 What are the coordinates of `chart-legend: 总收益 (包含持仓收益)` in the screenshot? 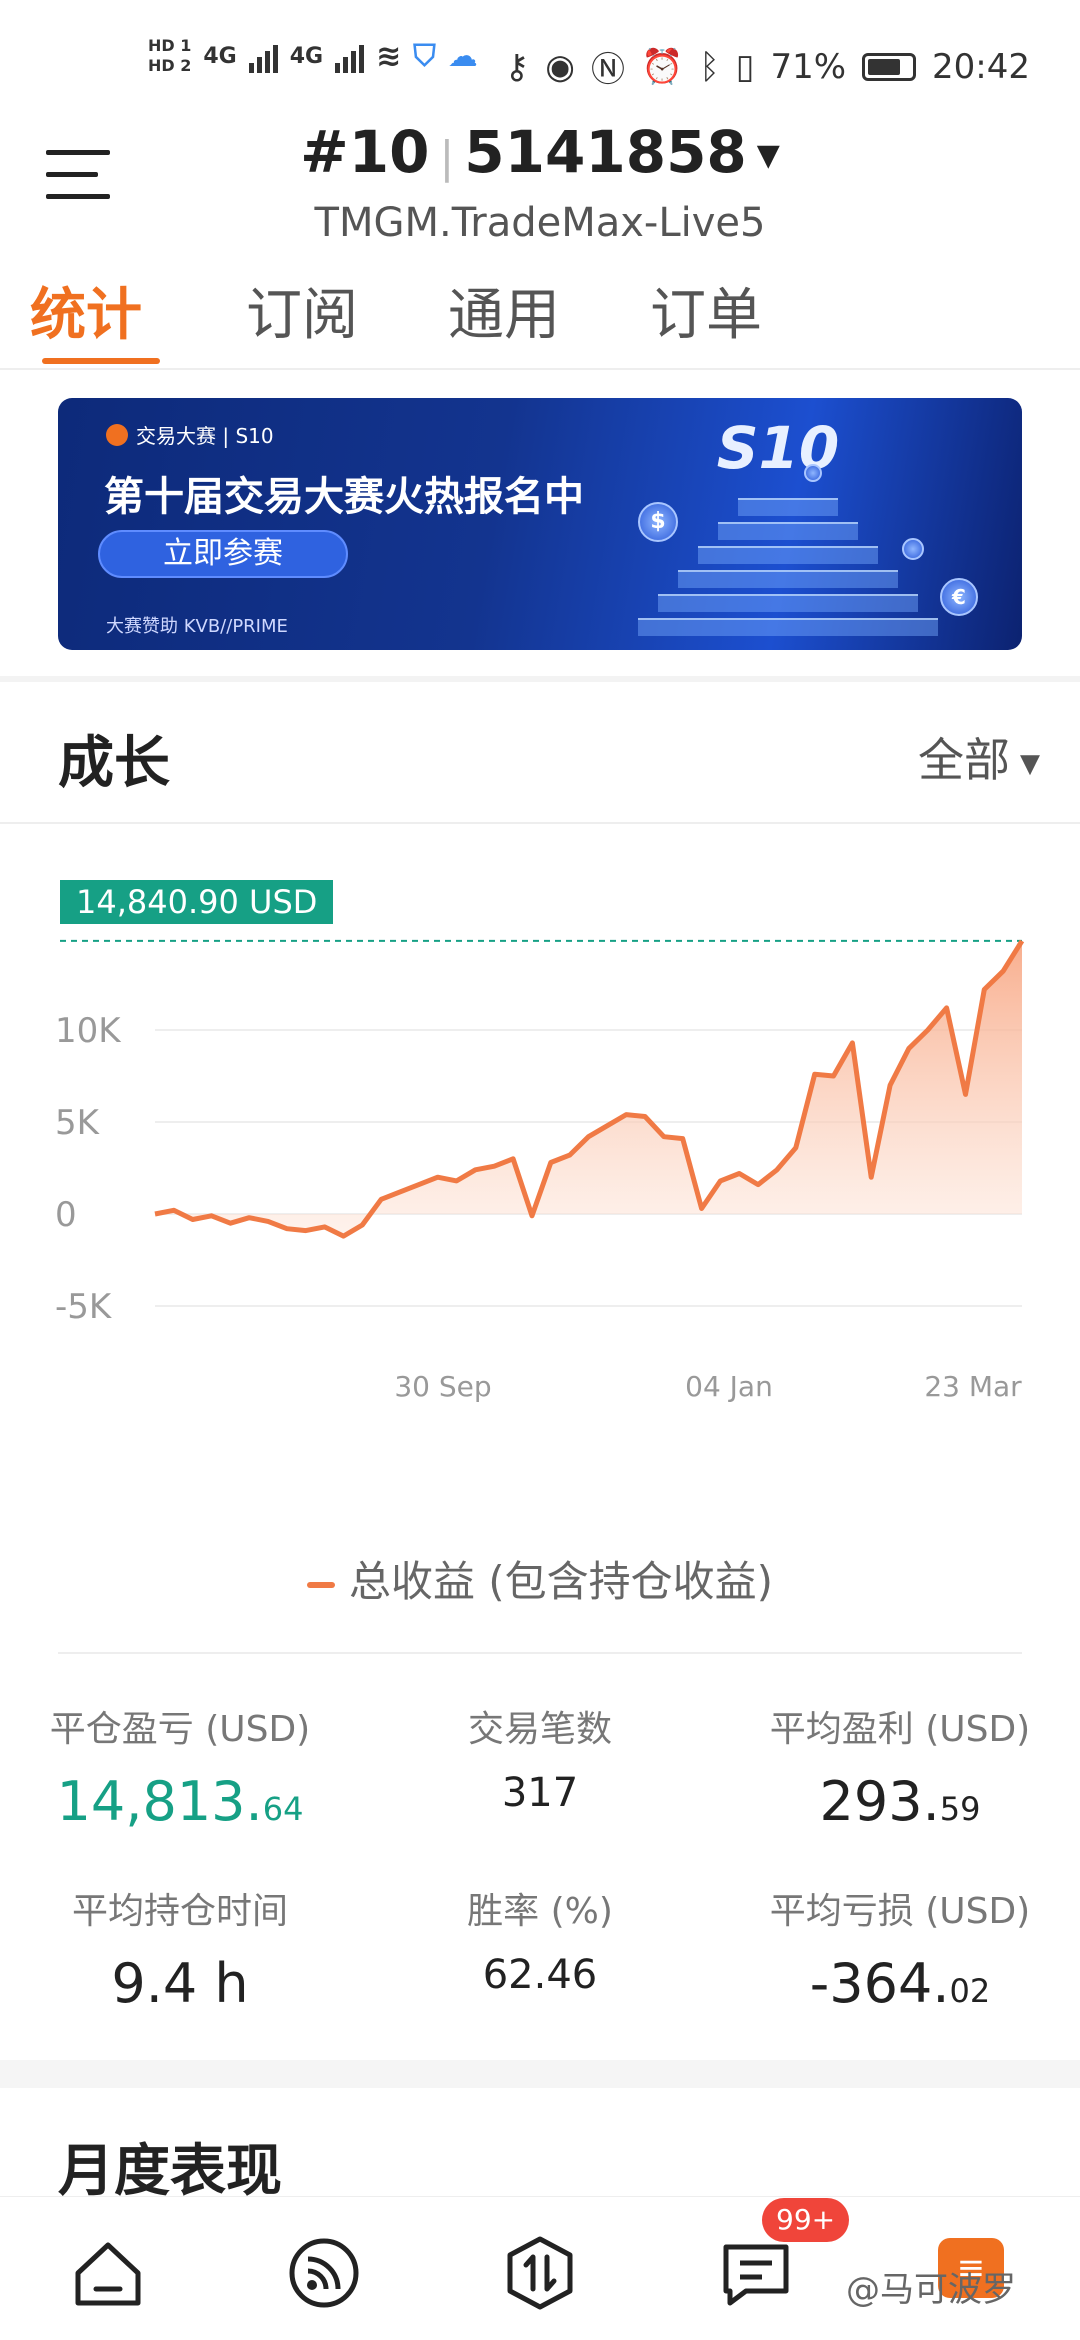 It's located at (540, 1578).